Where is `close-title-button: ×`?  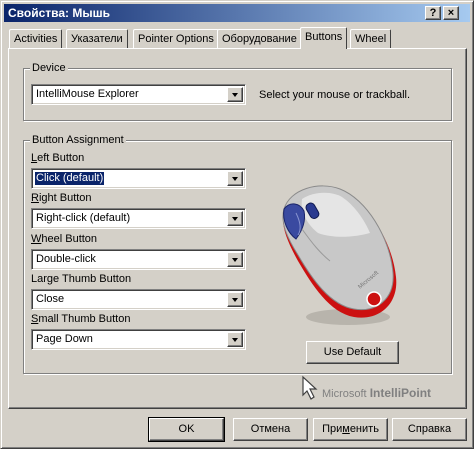
close-title-button: × is located at coordinates (451, 13).